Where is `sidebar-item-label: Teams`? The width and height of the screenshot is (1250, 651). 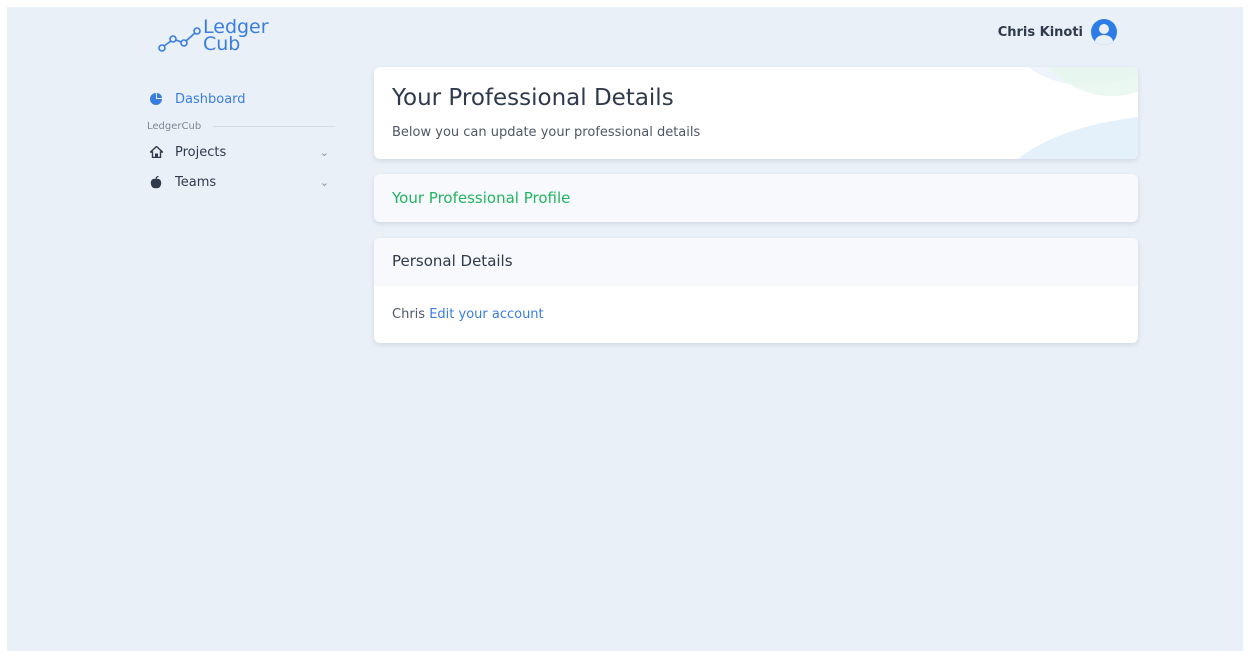
sidebar-item-label: Teams is located at coordinates (196, 182).